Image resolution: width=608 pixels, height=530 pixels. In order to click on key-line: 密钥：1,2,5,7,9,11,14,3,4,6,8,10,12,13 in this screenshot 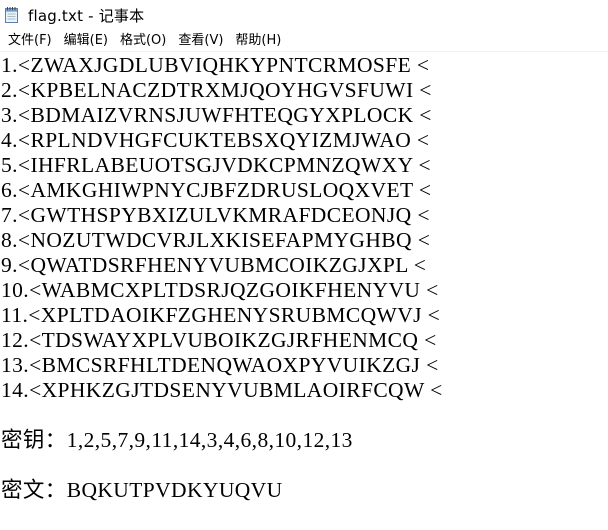, I will do `click(177, 440)`.